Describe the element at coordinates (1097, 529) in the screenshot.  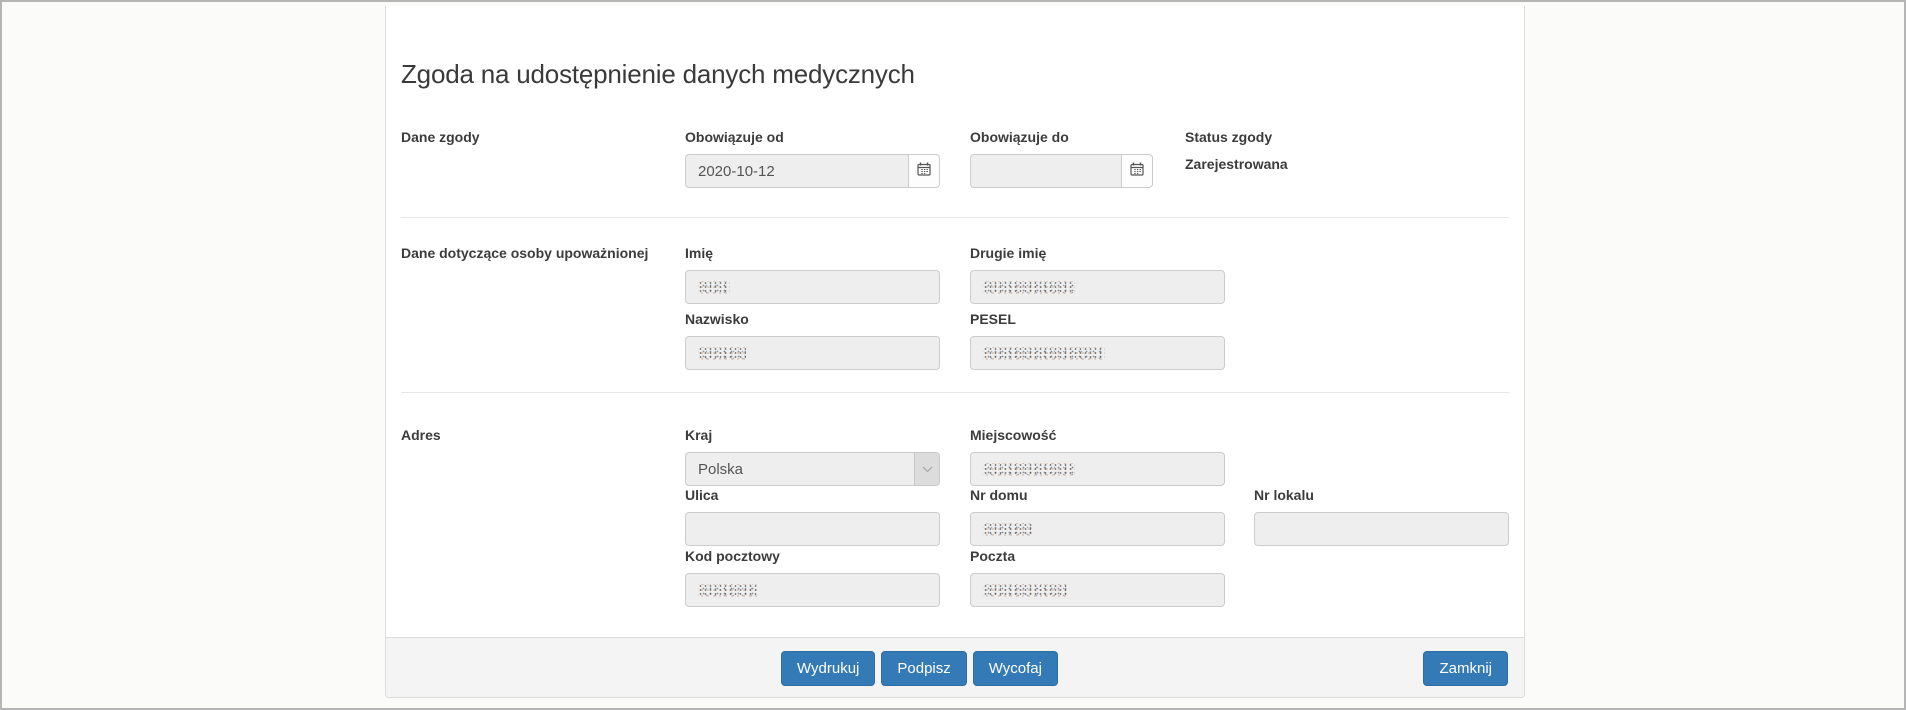
I see `house-no-input` at that location.